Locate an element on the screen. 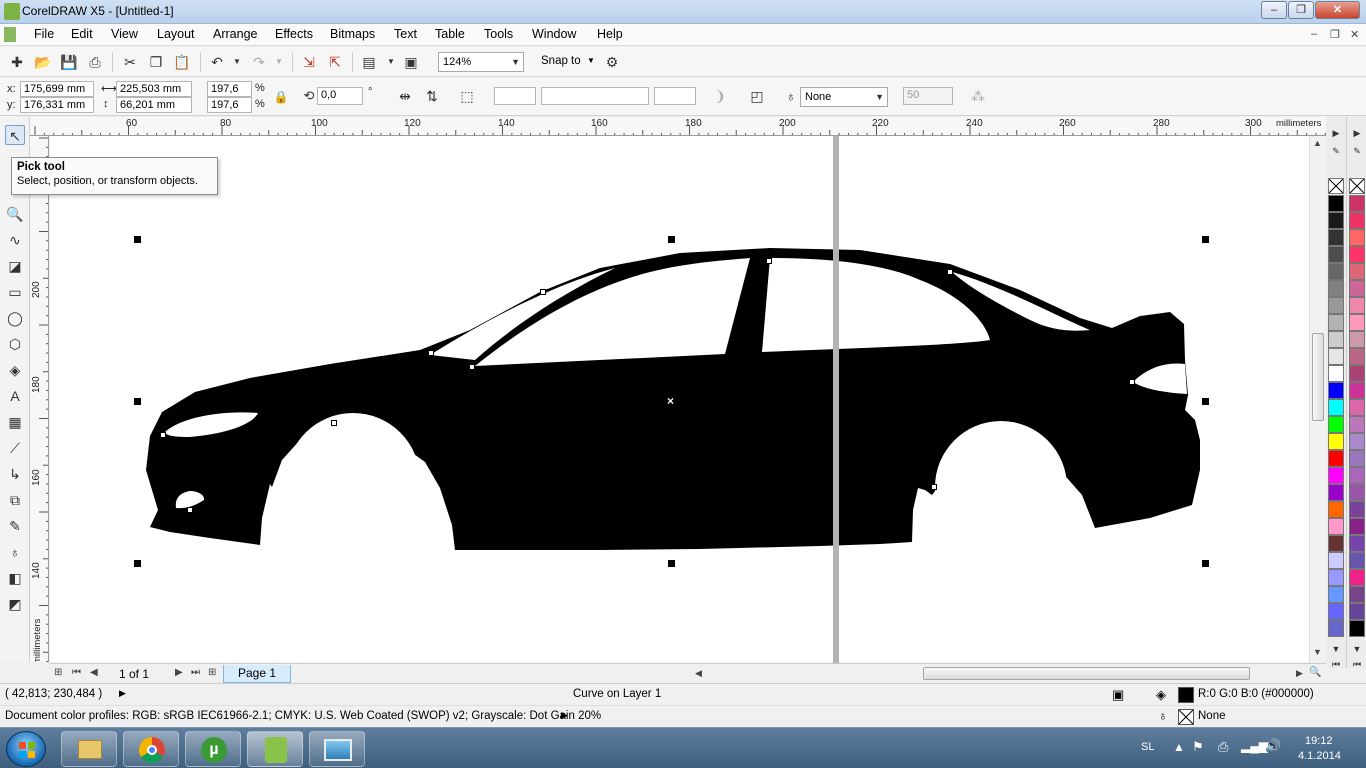  undo-icon: ↶ is located at coordinates (217, 62).